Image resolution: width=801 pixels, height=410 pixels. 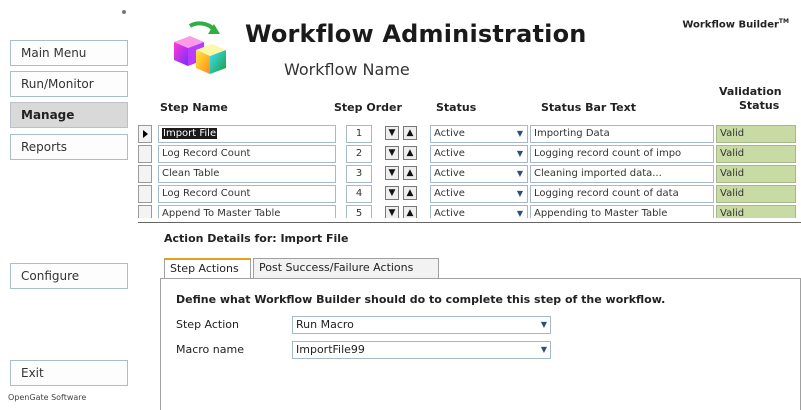 I want to click on tab-post-success-failure-actions: Post Success/Failure Actions, so click(x=346, y=268).